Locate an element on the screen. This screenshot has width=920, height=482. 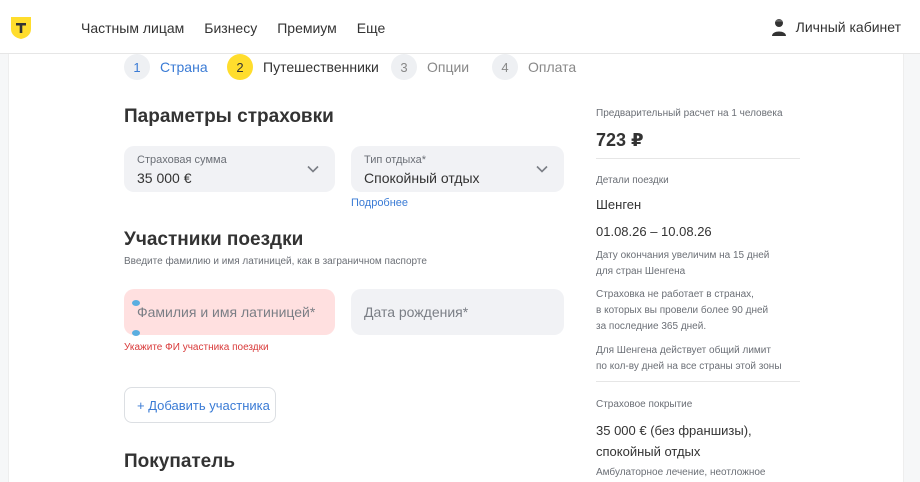
step-number: 3 is located at coordinates (404, 67).